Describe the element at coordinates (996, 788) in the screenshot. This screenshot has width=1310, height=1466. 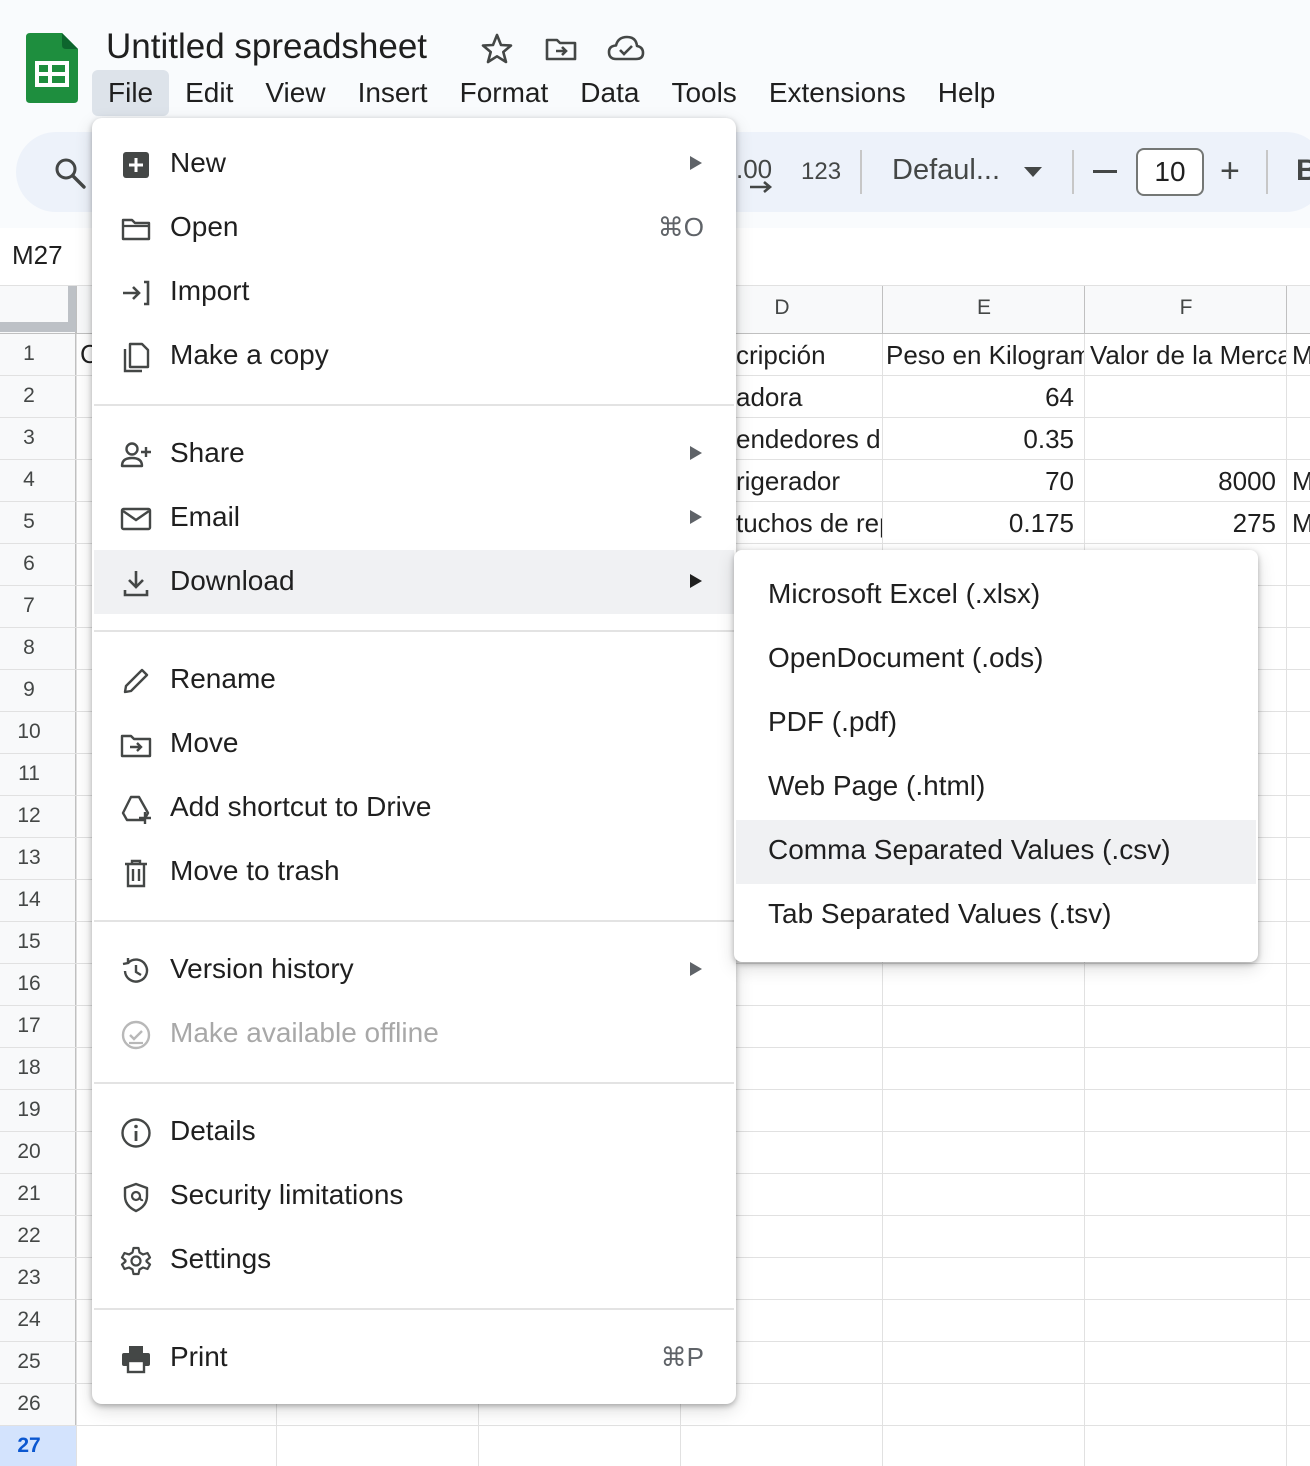
I see `download-html: Web Page (.html)` at that location.